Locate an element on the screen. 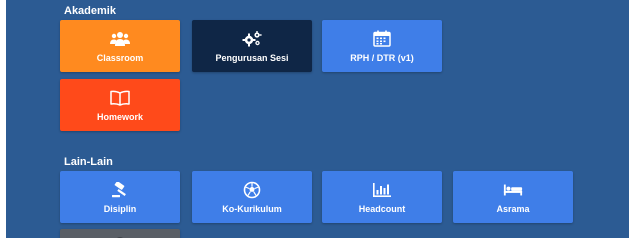  book-icon is located at coordinates (120, 98).